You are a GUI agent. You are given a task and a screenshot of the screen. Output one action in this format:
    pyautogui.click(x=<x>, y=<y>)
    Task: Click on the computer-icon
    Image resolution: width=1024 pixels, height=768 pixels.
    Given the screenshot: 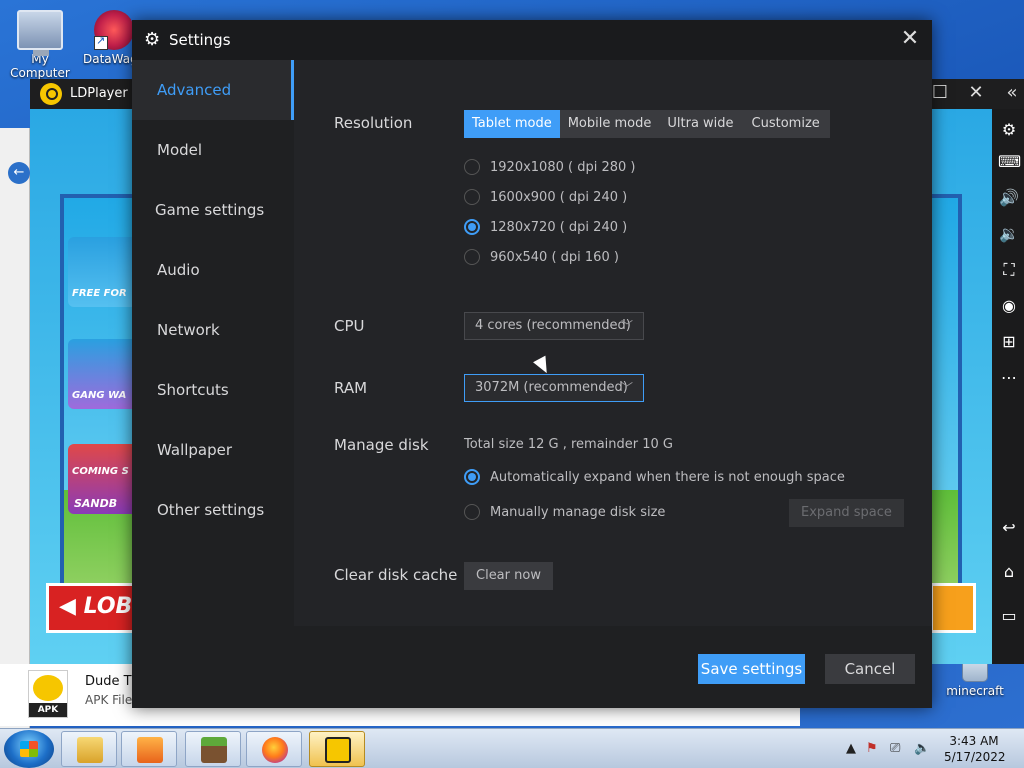 What is the action you would take?
    pyautogui.click(x=40, y=33)
    